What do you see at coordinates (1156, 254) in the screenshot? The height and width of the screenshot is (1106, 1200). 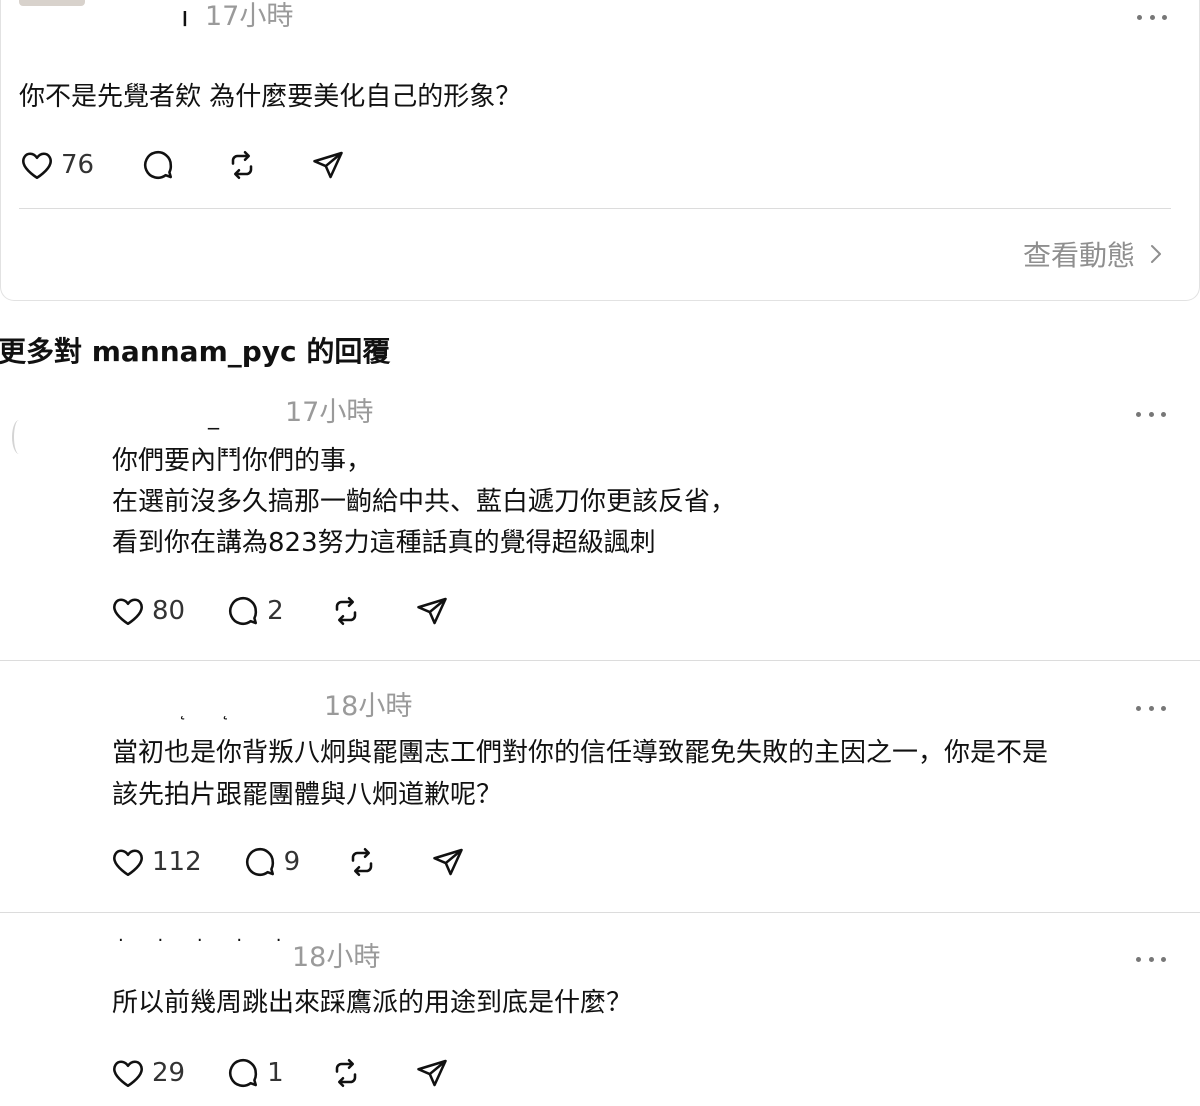 I see `chevron-right-icon` at bounding box center [1156, 254].